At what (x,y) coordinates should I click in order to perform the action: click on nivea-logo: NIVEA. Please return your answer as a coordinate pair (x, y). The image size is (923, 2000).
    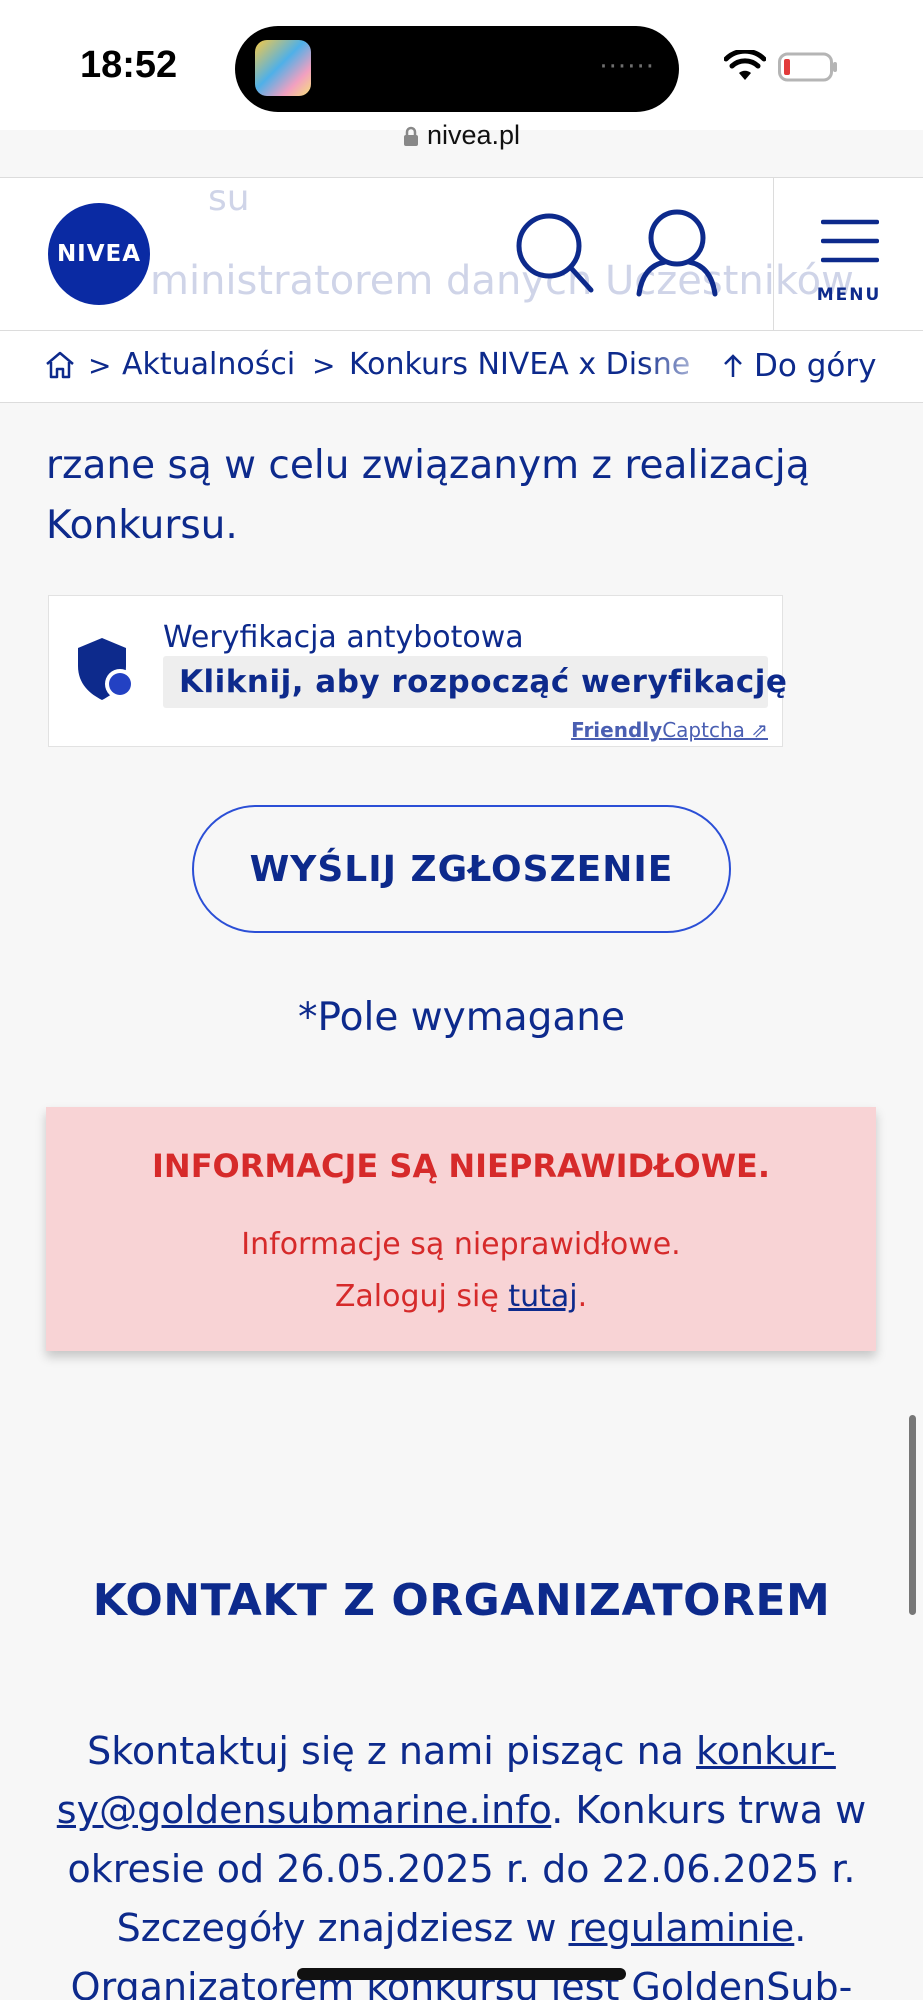
    Looking at the image, I should click on (99, 254).